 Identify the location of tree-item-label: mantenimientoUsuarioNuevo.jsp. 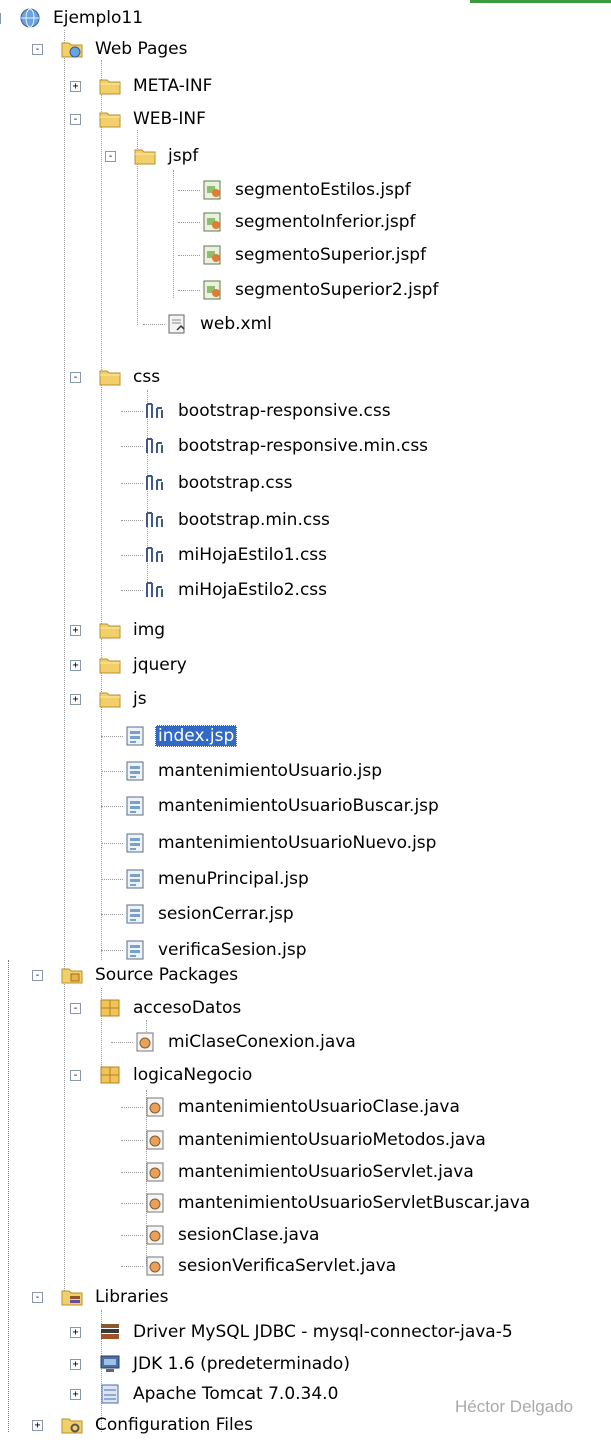
(297, 843).